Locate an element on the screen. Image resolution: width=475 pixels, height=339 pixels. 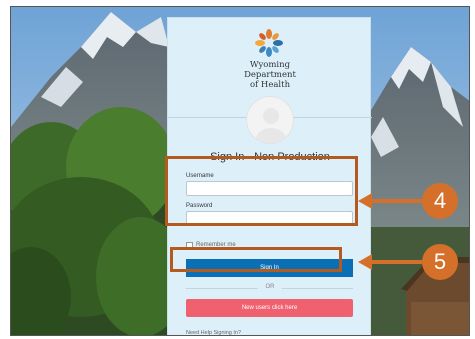
signin-highlight-box is located at coordinates (256, 259).